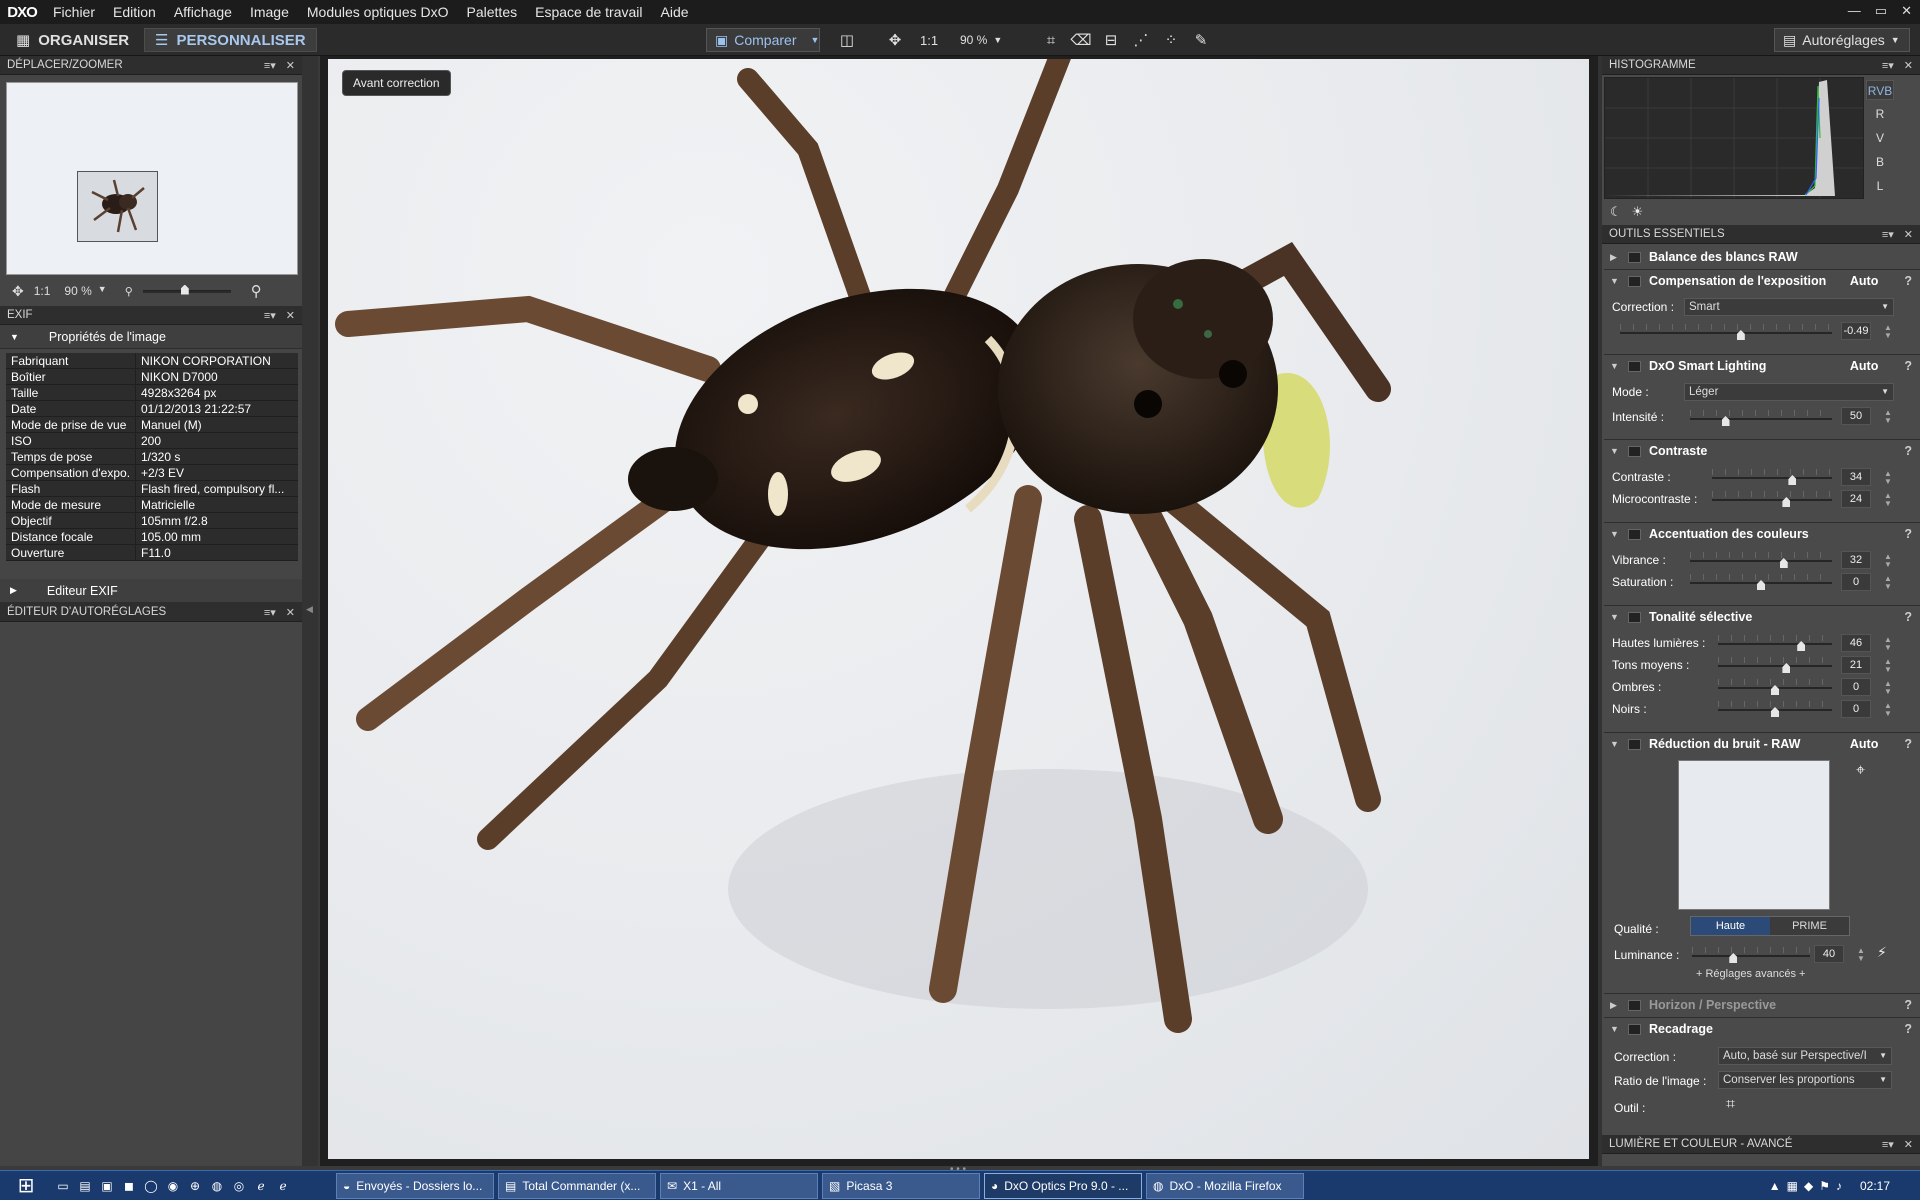  I want to click on menu-image: Image, so click(269, 12).